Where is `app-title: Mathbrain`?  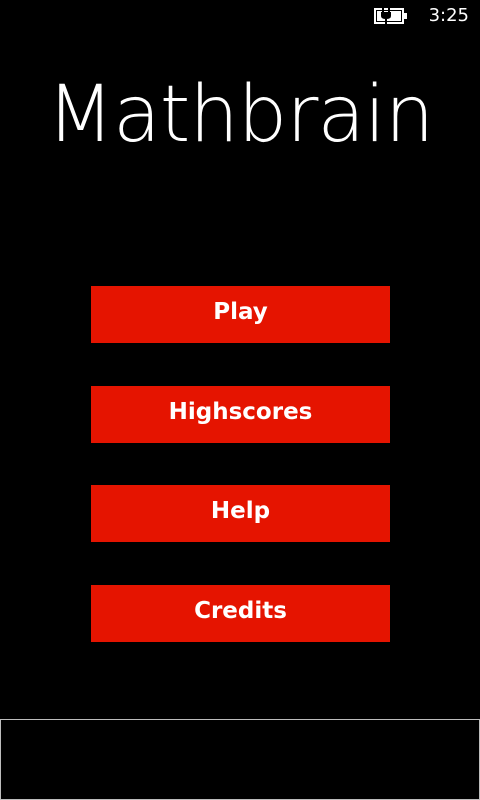
app-title: Mathbrain is located at coordinates (240, 115).